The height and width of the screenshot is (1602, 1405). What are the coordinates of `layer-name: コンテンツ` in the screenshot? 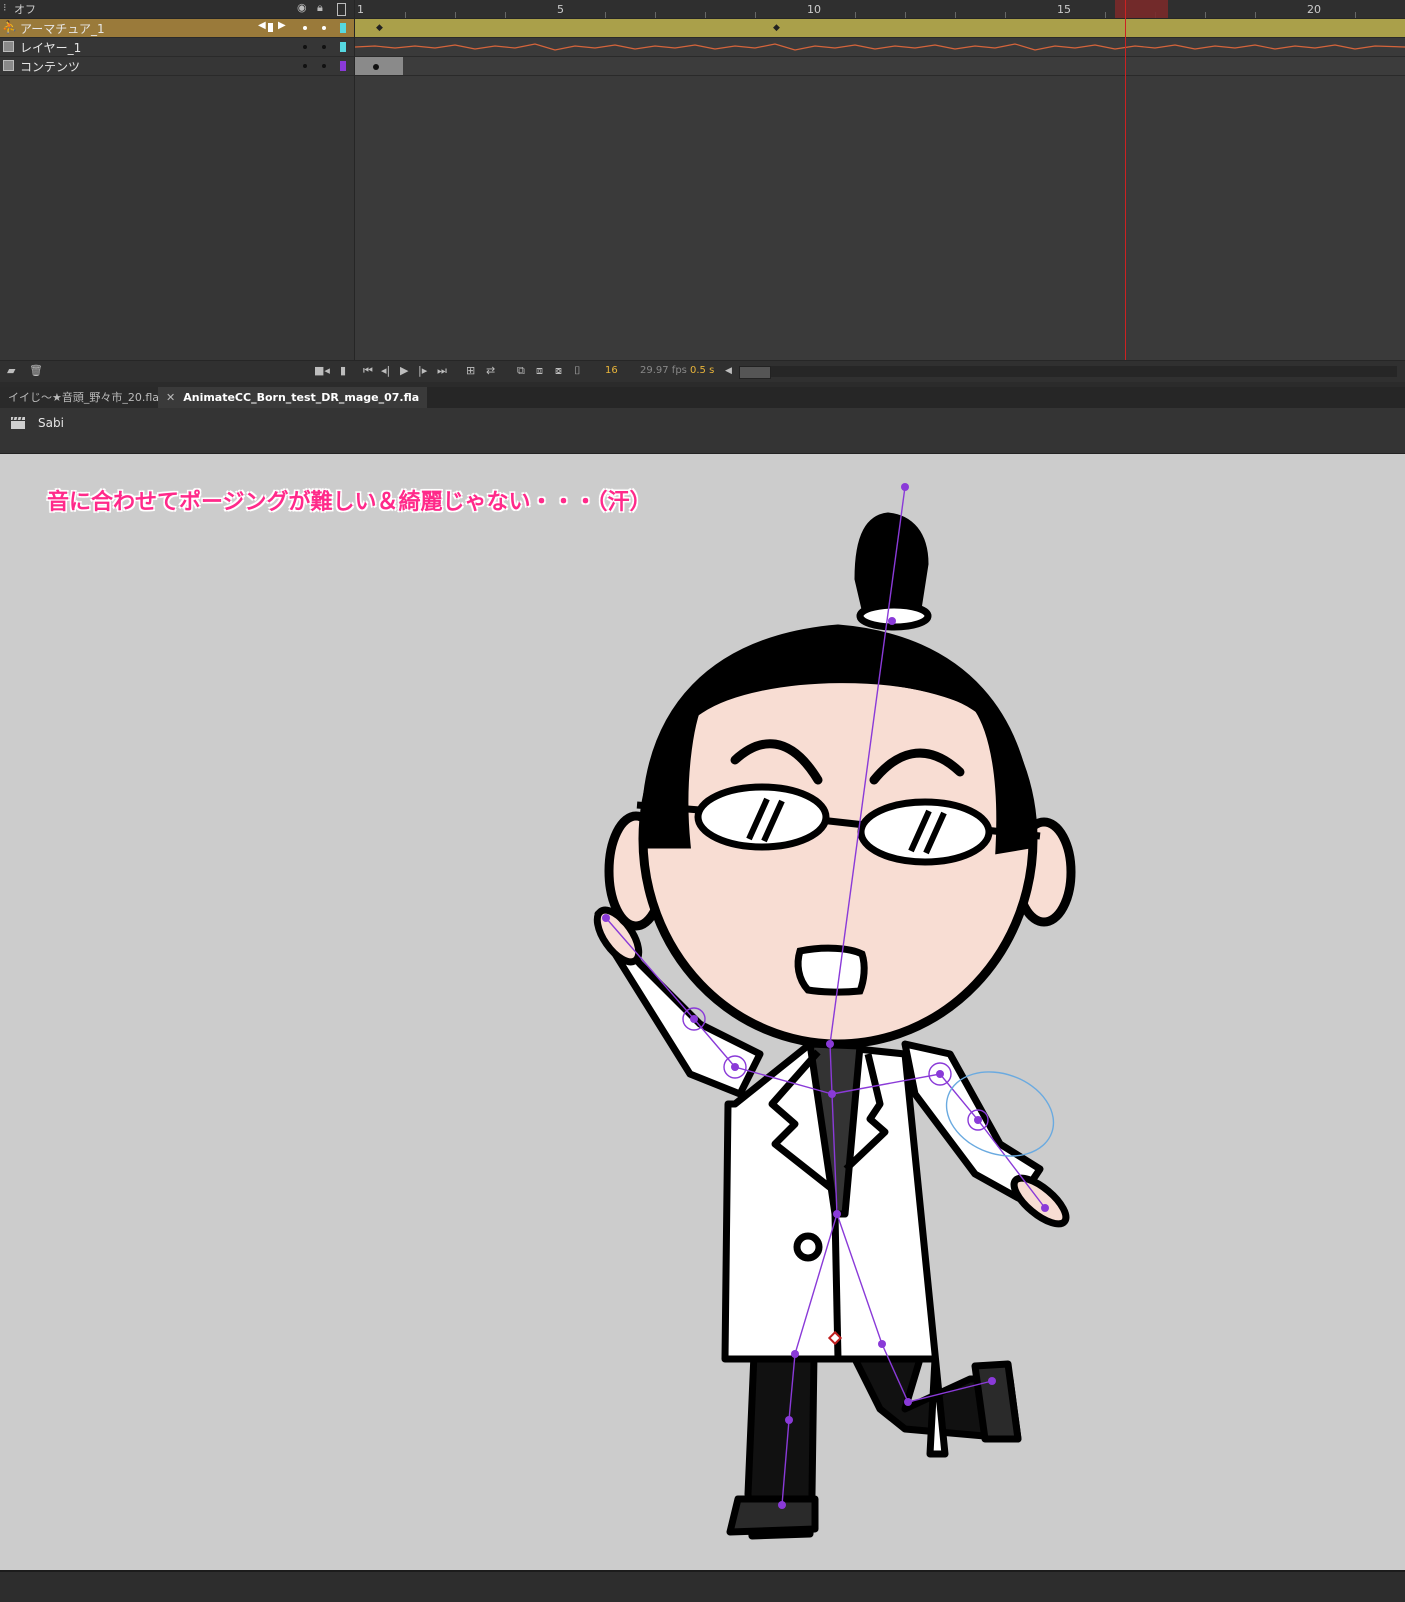 It's located at (50, 67).